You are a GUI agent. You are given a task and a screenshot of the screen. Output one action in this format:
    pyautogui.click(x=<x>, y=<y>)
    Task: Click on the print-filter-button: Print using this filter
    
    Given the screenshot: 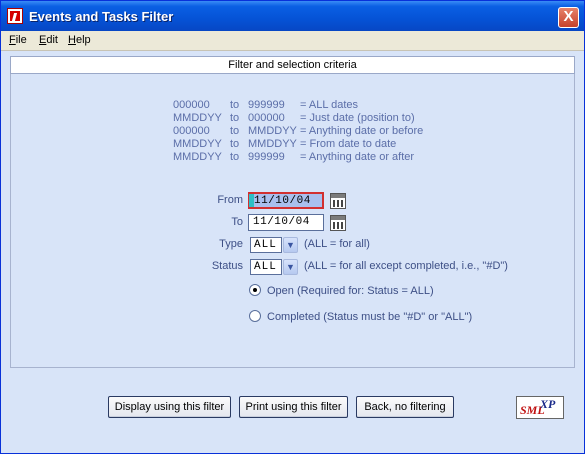 What is the action you would take?
    pyautogui.click(x=293, y=407)
    